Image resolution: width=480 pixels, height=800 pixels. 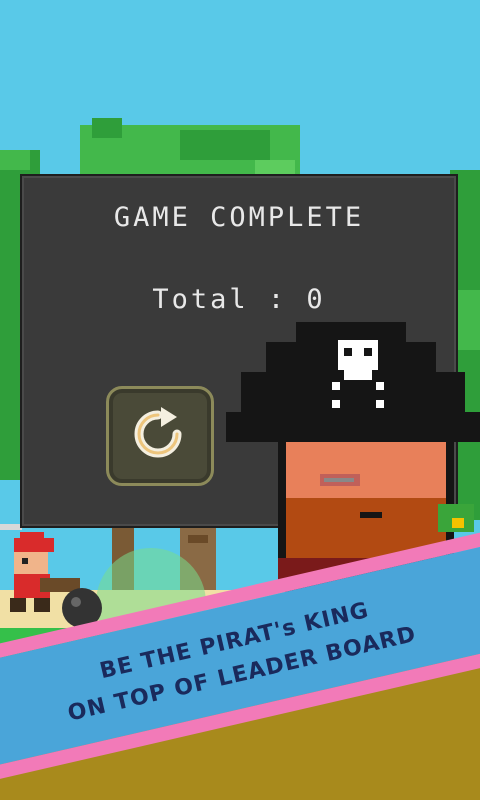 What do you see at coordinates (158, 432) in the screenshot?
I see `restart-icon` at bounding box center [158, 432].